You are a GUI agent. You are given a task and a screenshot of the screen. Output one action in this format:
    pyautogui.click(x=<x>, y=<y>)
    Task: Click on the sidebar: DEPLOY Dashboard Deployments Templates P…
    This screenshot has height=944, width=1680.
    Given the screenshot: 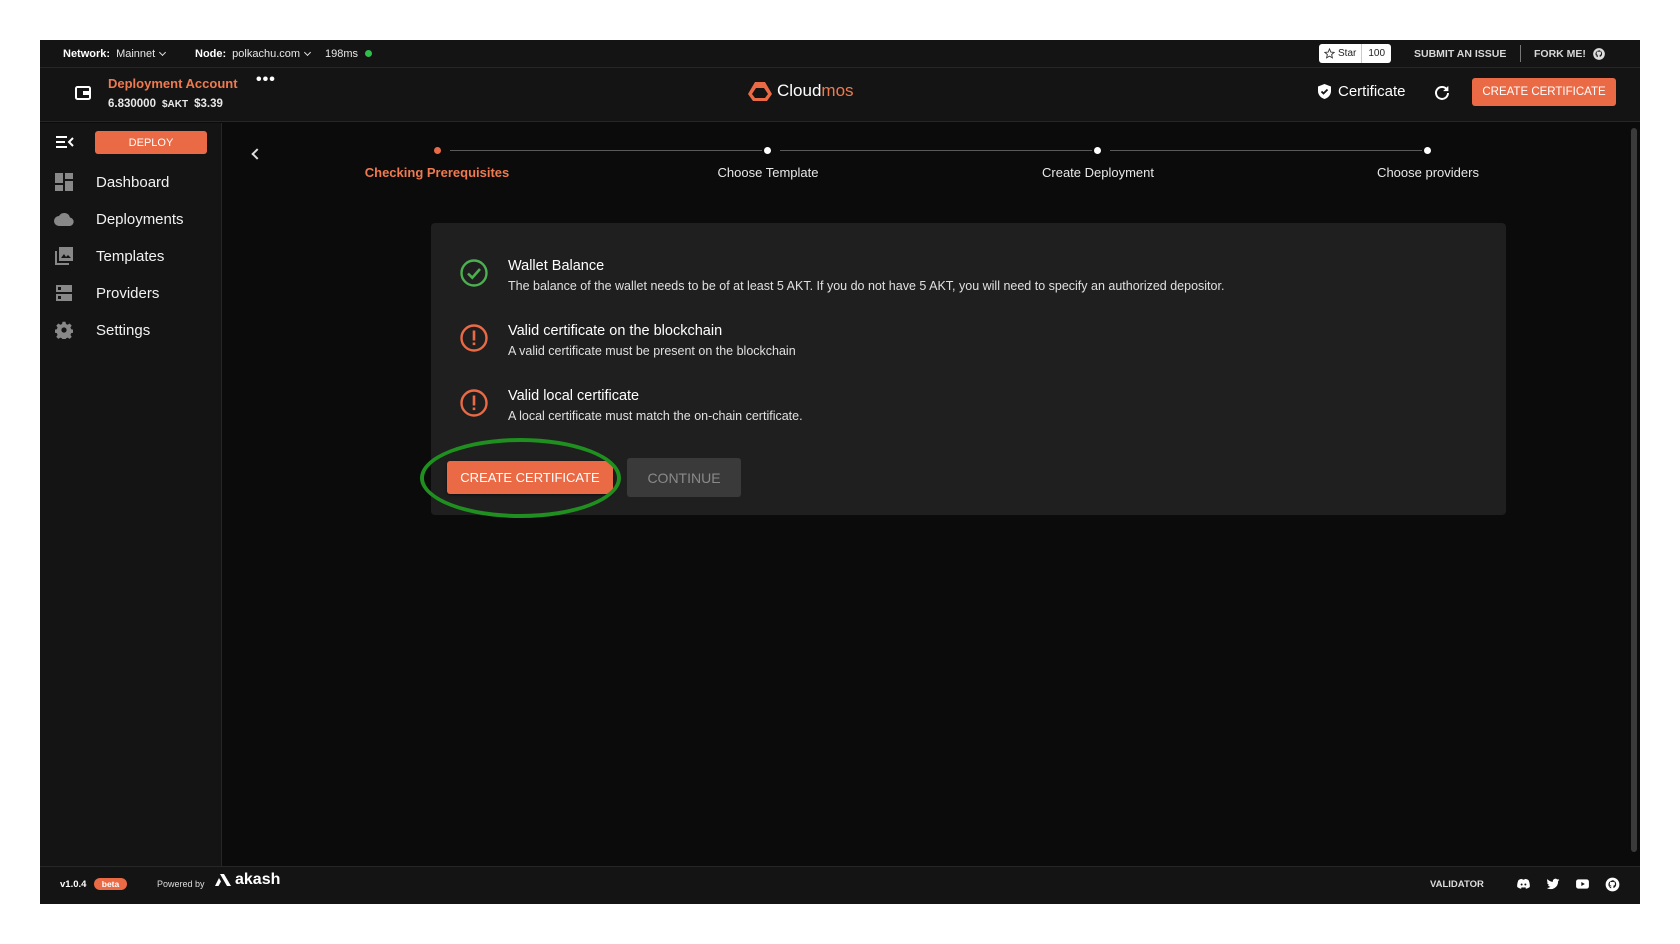 What is the action you would take?
    pyautogui.click(x=131, y=494)
    